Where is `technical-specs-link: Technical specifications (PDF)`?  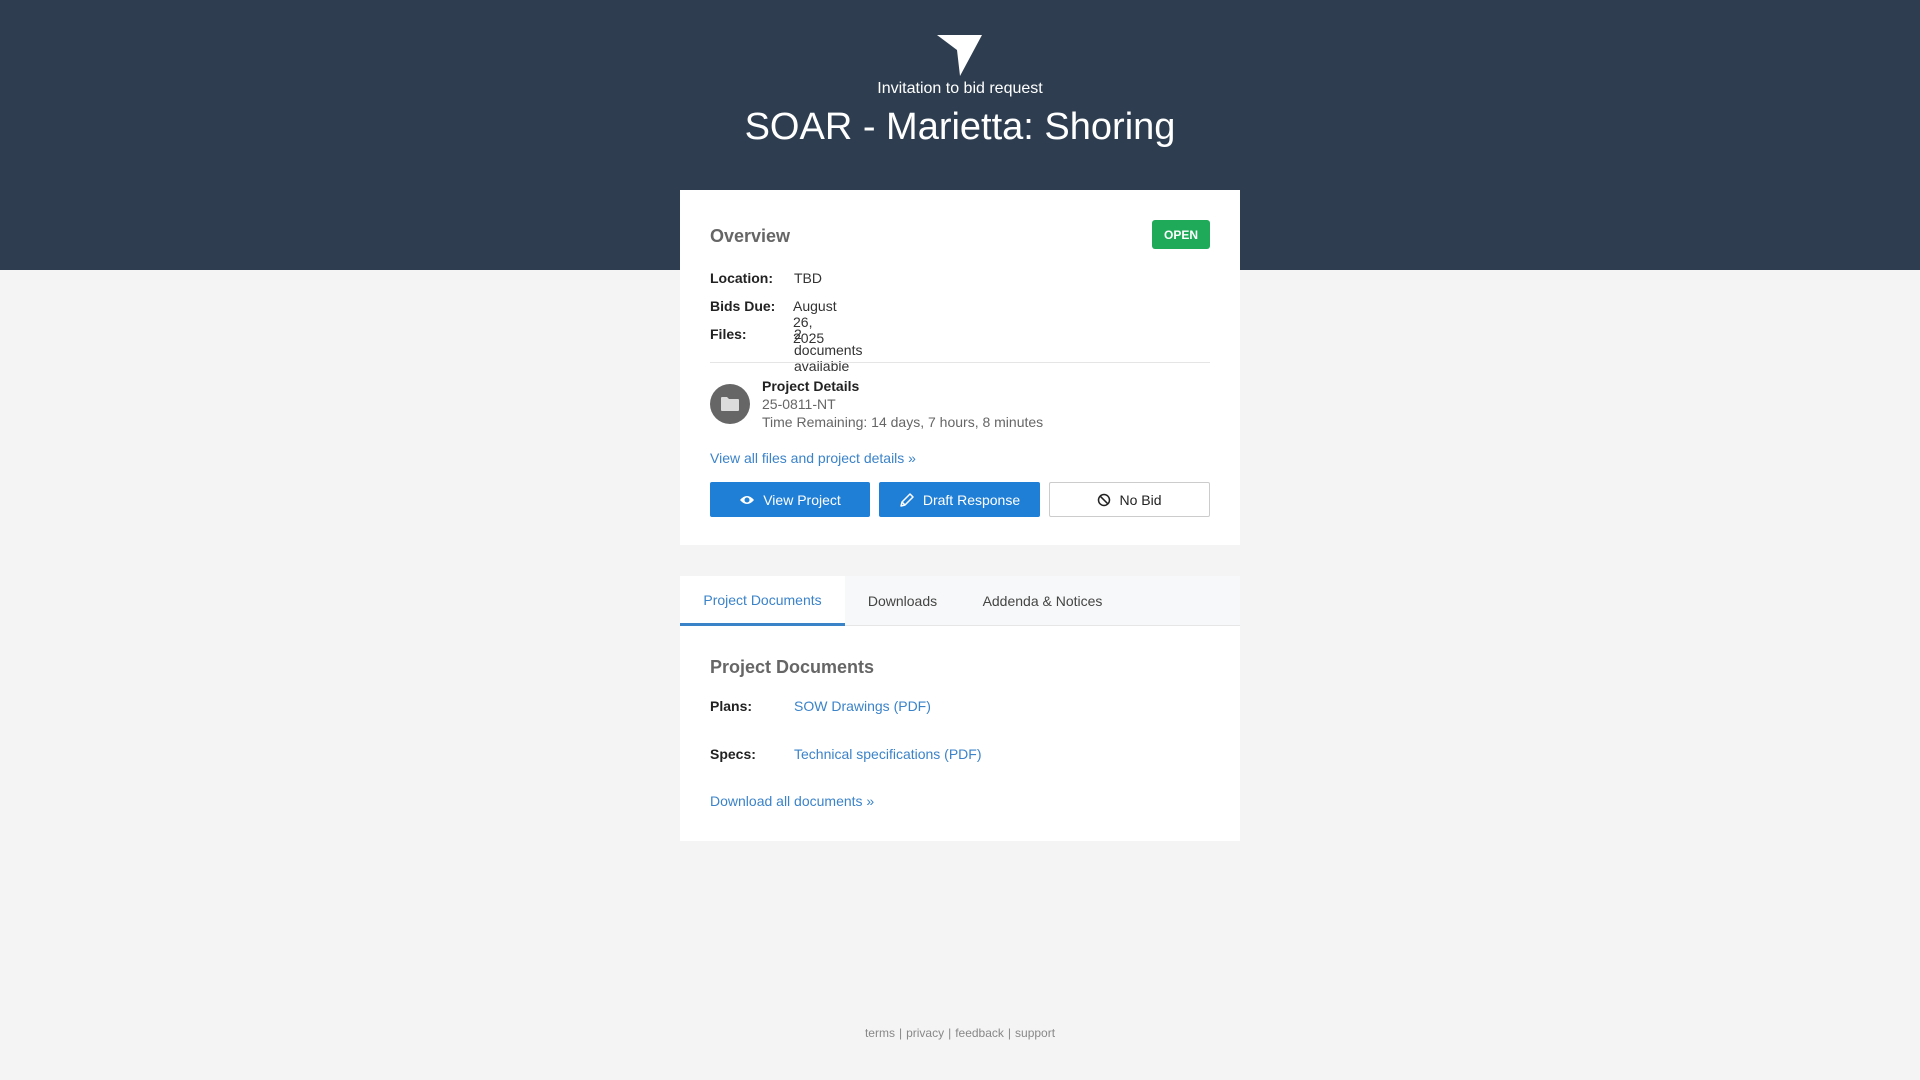
technical-specs-link: Technical specifications (PDF) is located at coordinates (888, 754).